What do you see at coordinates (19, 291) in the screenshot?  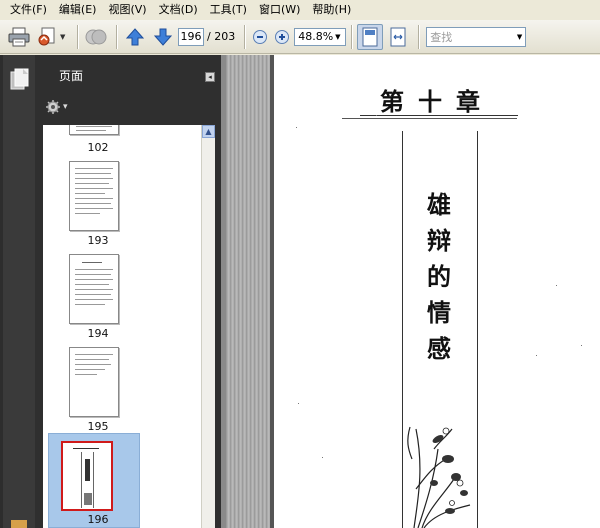 I see `navigation-bar` at bounding box center [19, 291].